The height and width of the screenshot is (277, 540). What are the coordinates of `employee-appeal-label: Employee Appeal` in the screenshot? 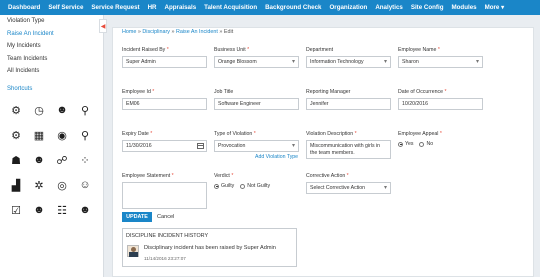 It's located at (418, 134).